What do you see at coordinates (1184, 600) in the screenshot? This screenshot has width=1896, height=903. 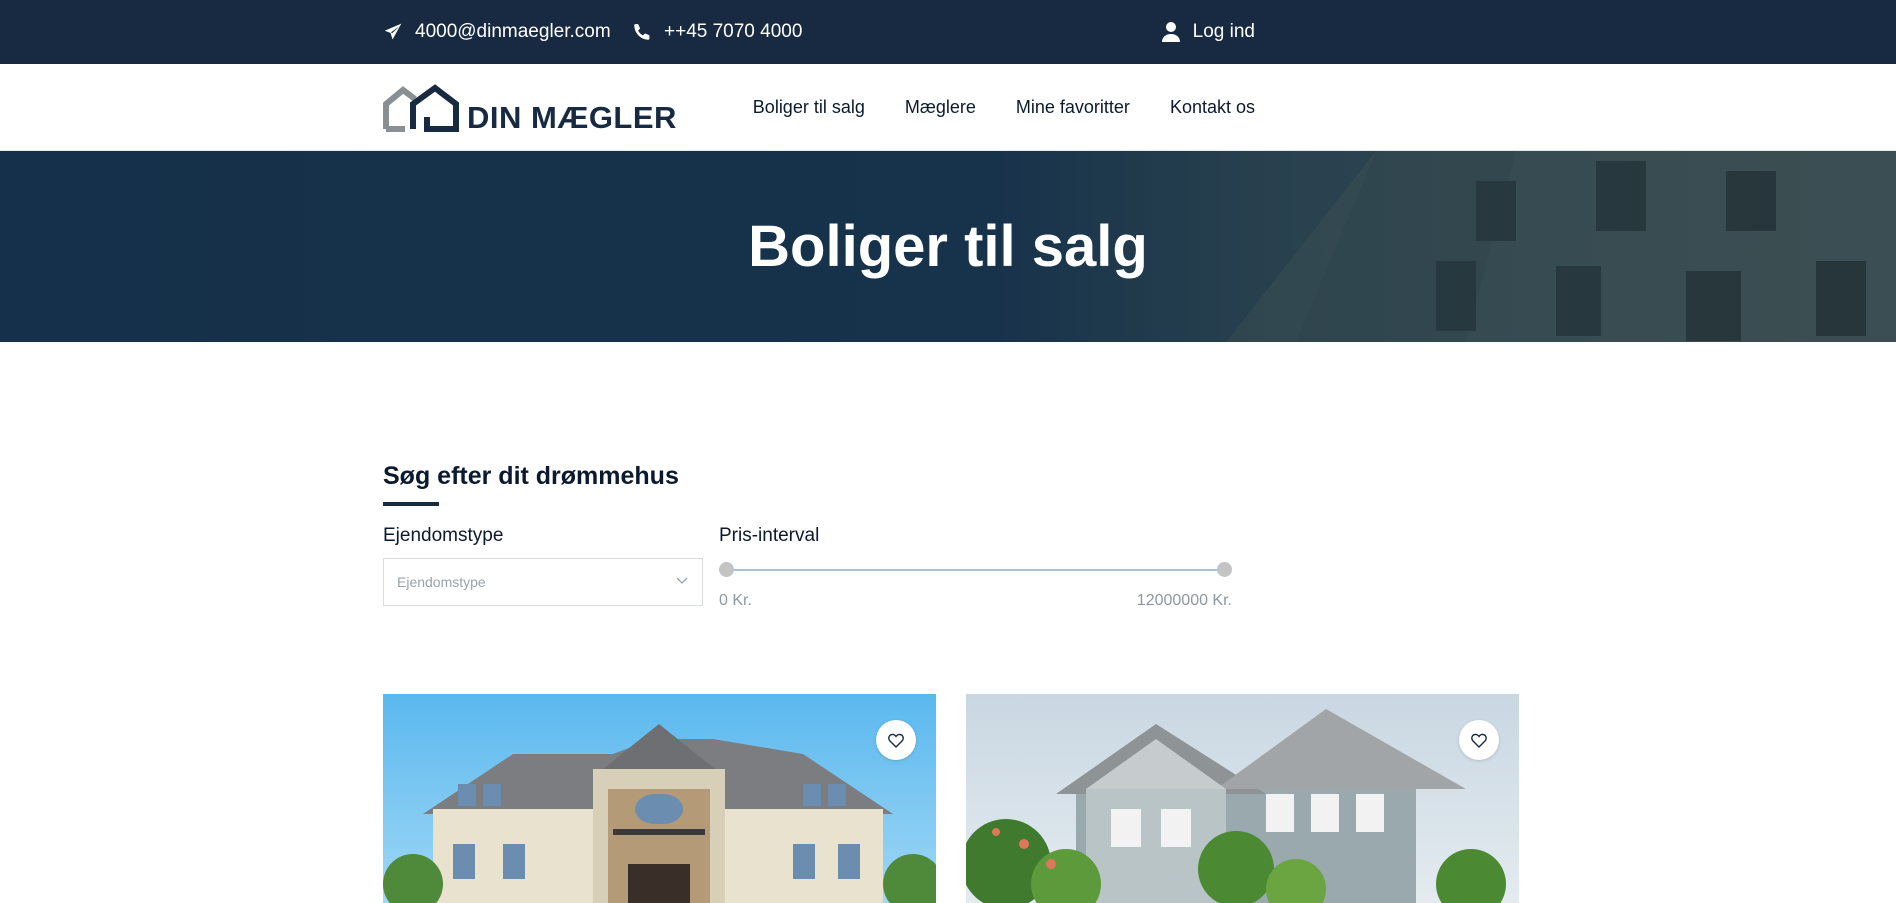 I see `price-max-value: 12000000 Kr.` at bounding box center [1184, 600].